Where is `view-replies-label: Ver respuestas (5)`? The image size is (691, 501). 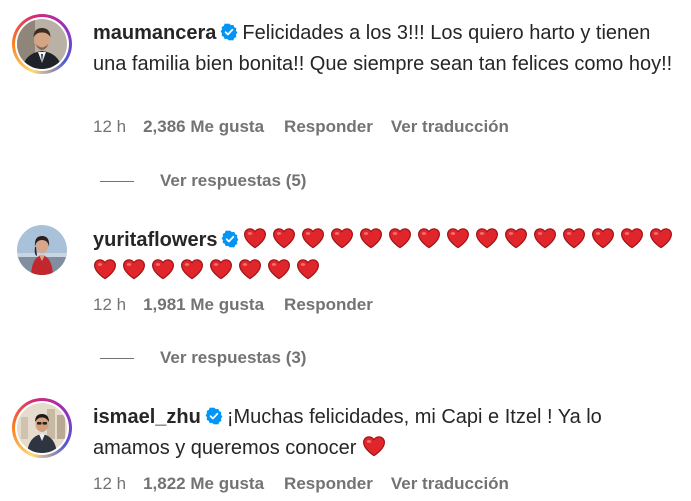
view-replies-label: Ver respuestas (5) is located at coordinates (233, 180).